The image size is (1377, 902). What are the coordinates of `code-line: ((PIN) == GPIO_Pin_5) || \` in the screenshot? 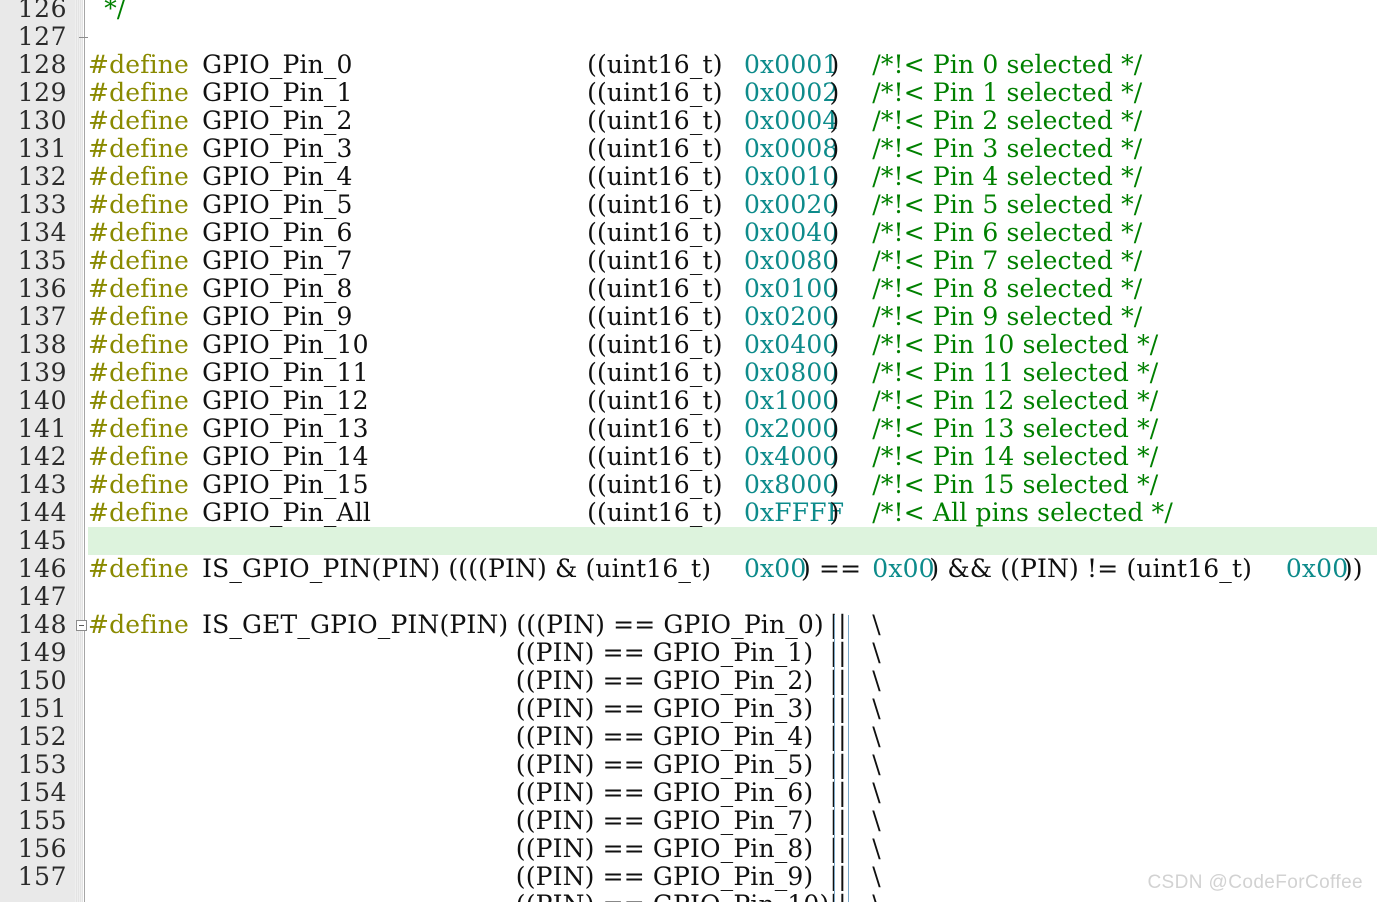 It's located at (732, 765).